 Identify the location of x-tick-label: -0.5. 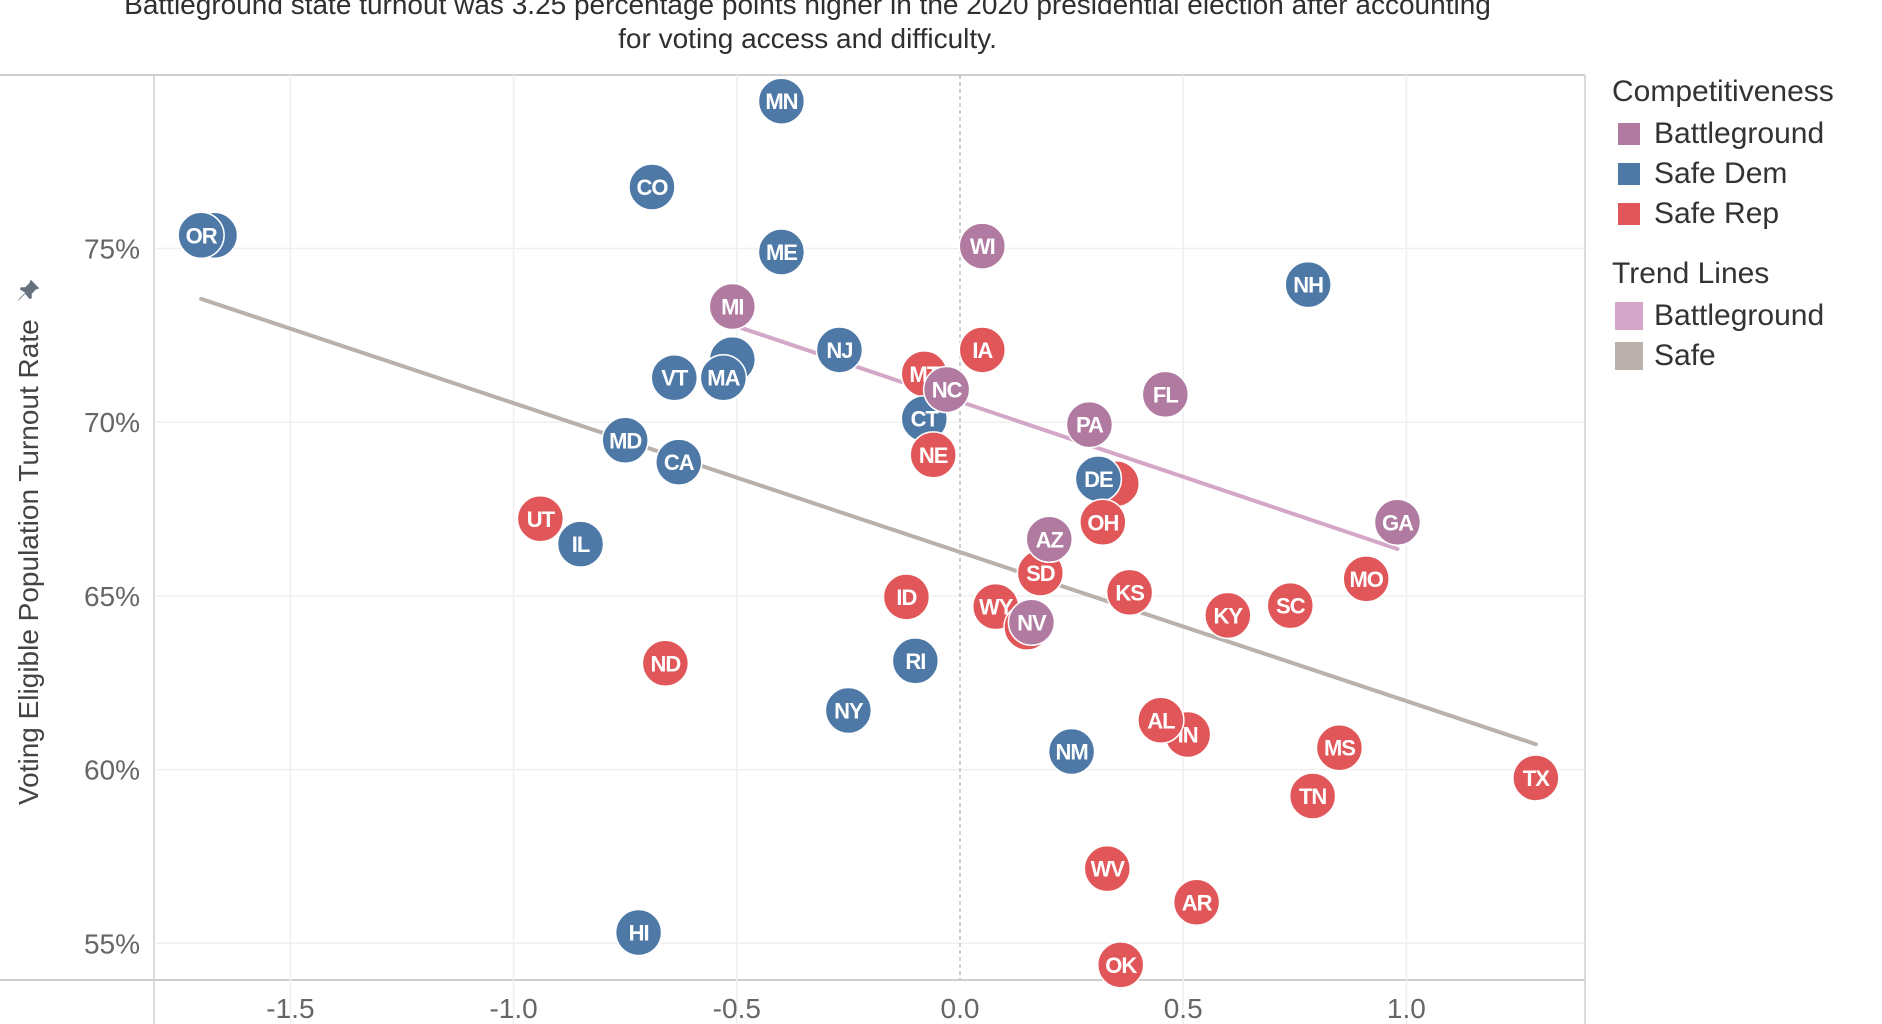
(737, 1008).